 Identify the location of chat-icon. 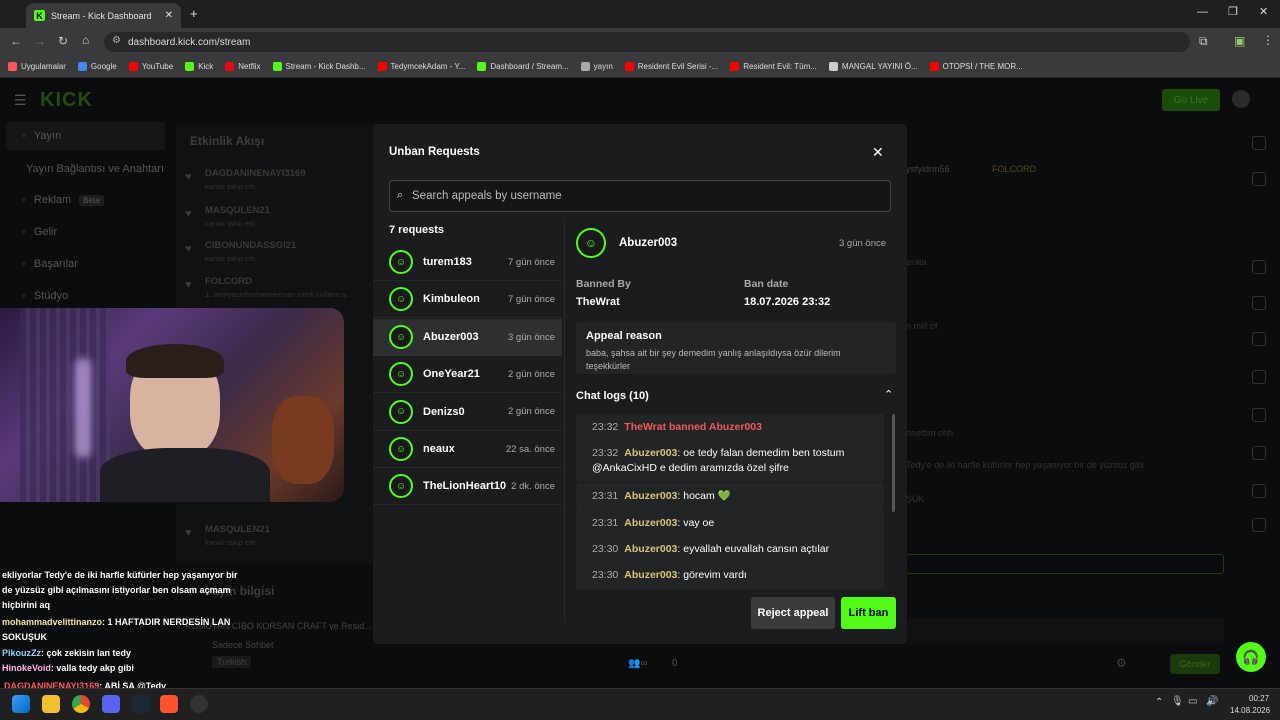
(1259, 339).